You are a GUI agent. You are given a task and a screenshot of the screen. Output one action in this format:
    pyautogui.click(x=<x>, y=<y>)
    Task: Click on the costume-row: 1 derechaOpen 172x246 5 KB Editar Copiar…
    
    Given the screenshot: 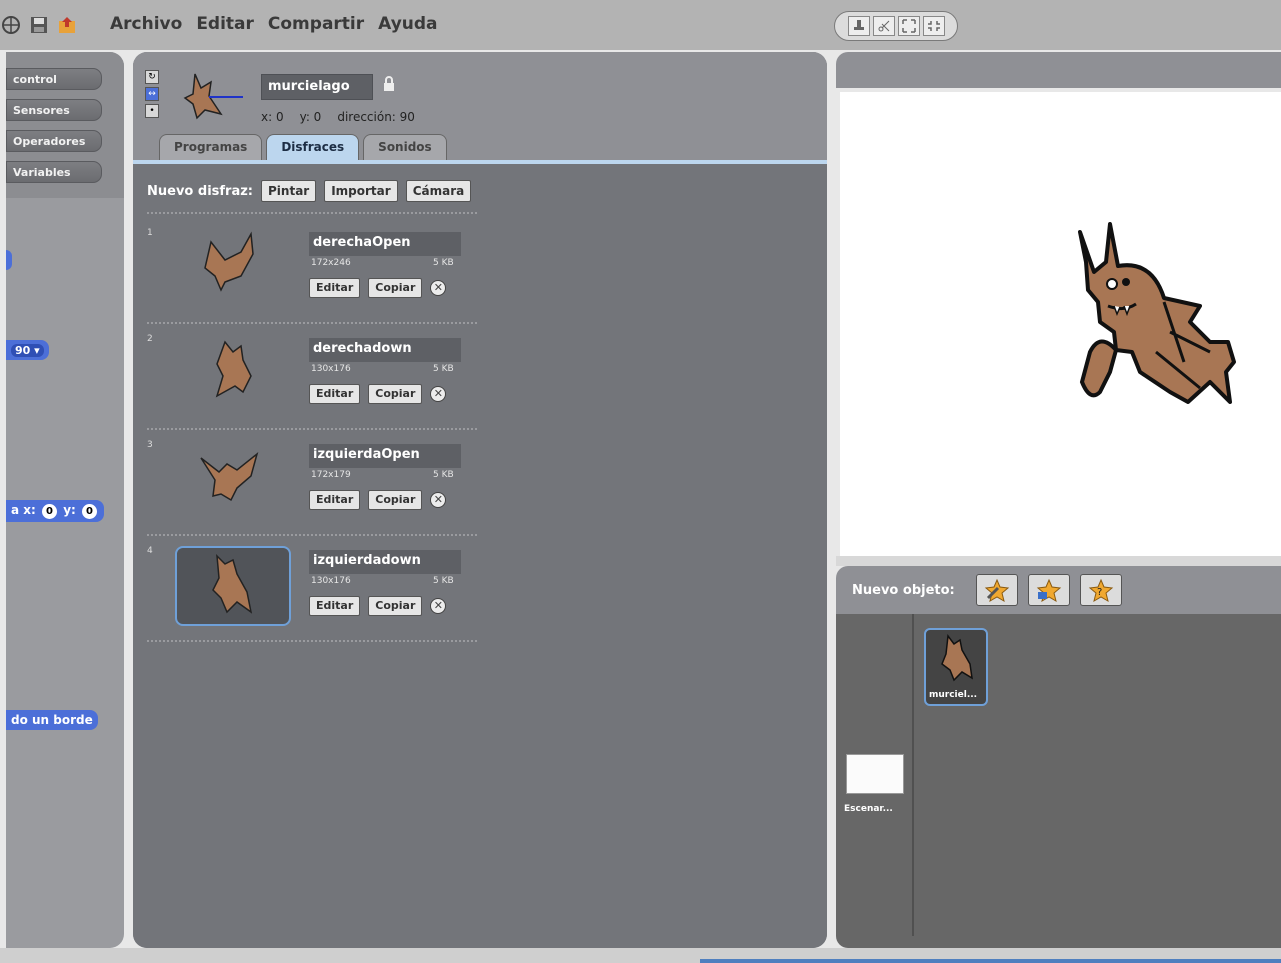 What is the action you would take?
    pyautogui.click(x=317, y=278)
    